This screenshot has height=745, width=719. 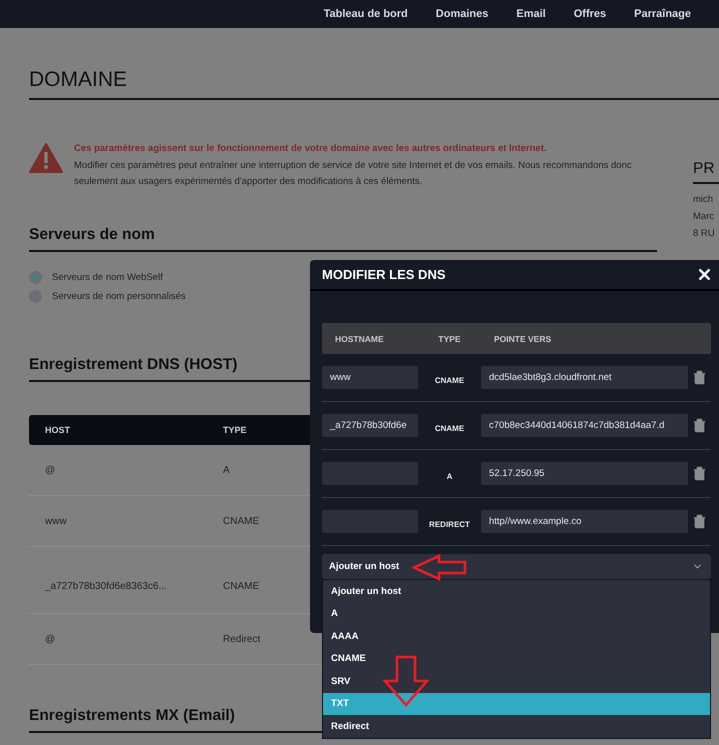 What do you see at coordinates (107, 277) in the screenshot?
I see `radio-label: Serveurs de nom WebSelf` at bounding box center [107, 277].